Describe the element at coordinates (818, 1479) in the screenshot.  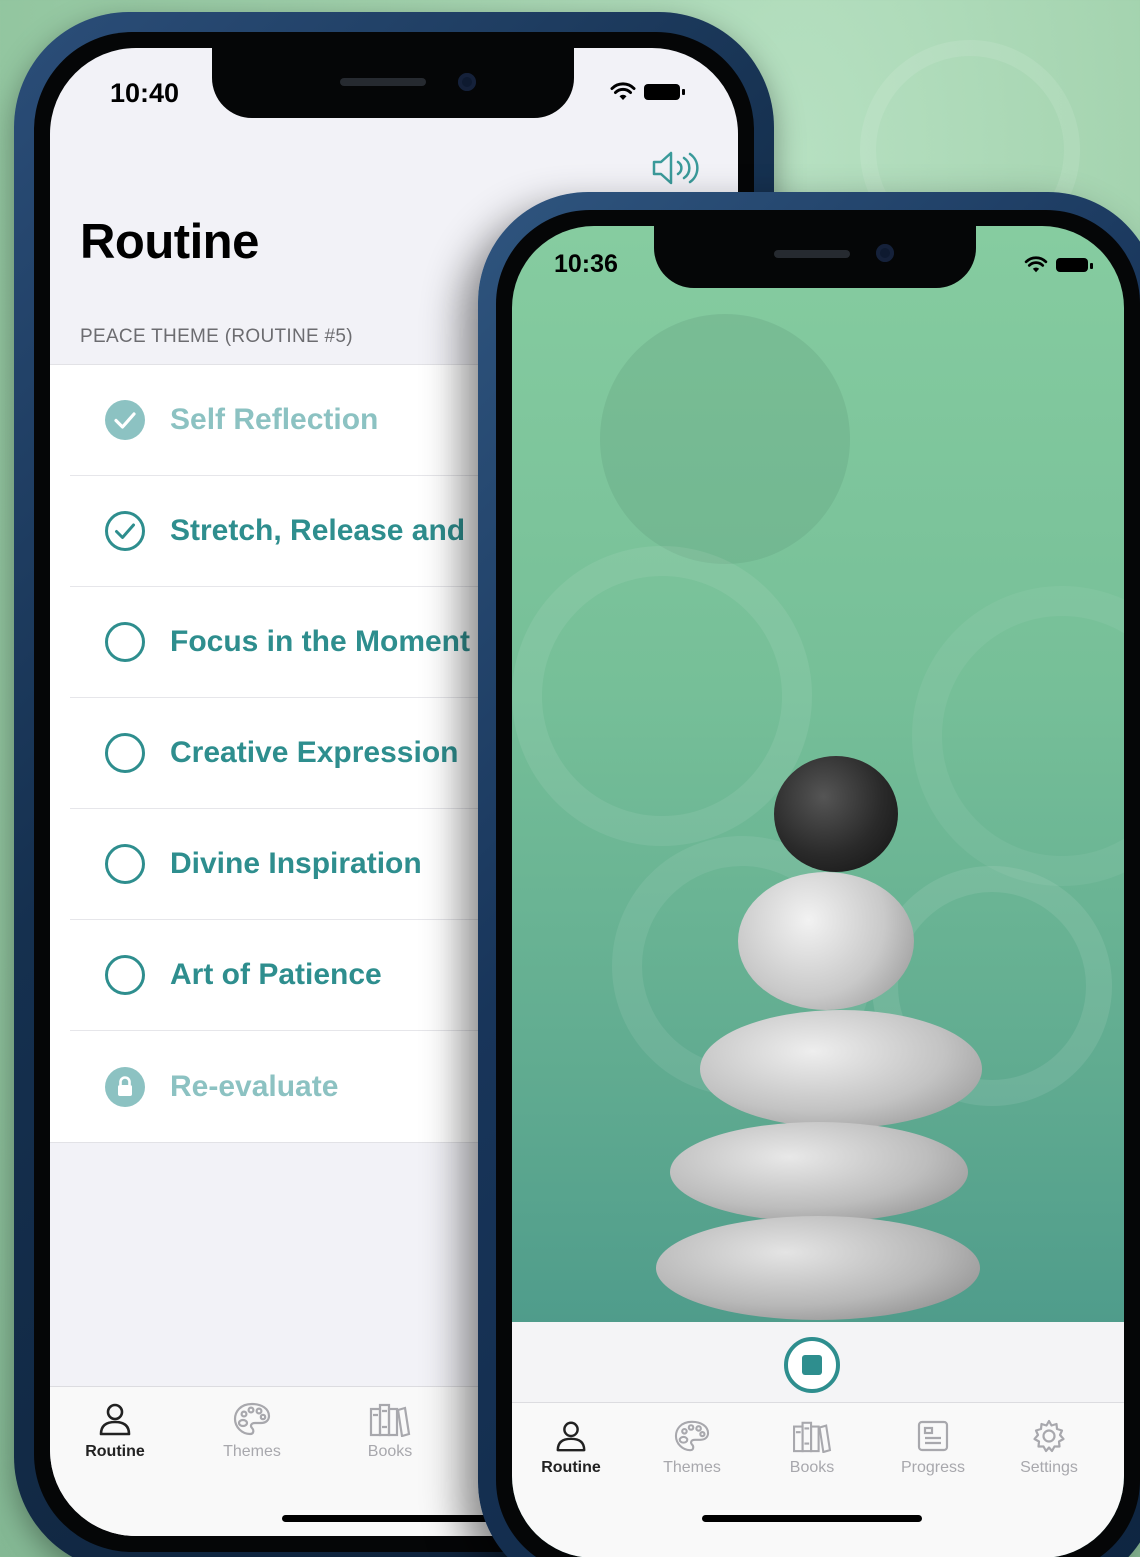
I see `tab-bar: Routine Themes Books Progress Settings` at that location.